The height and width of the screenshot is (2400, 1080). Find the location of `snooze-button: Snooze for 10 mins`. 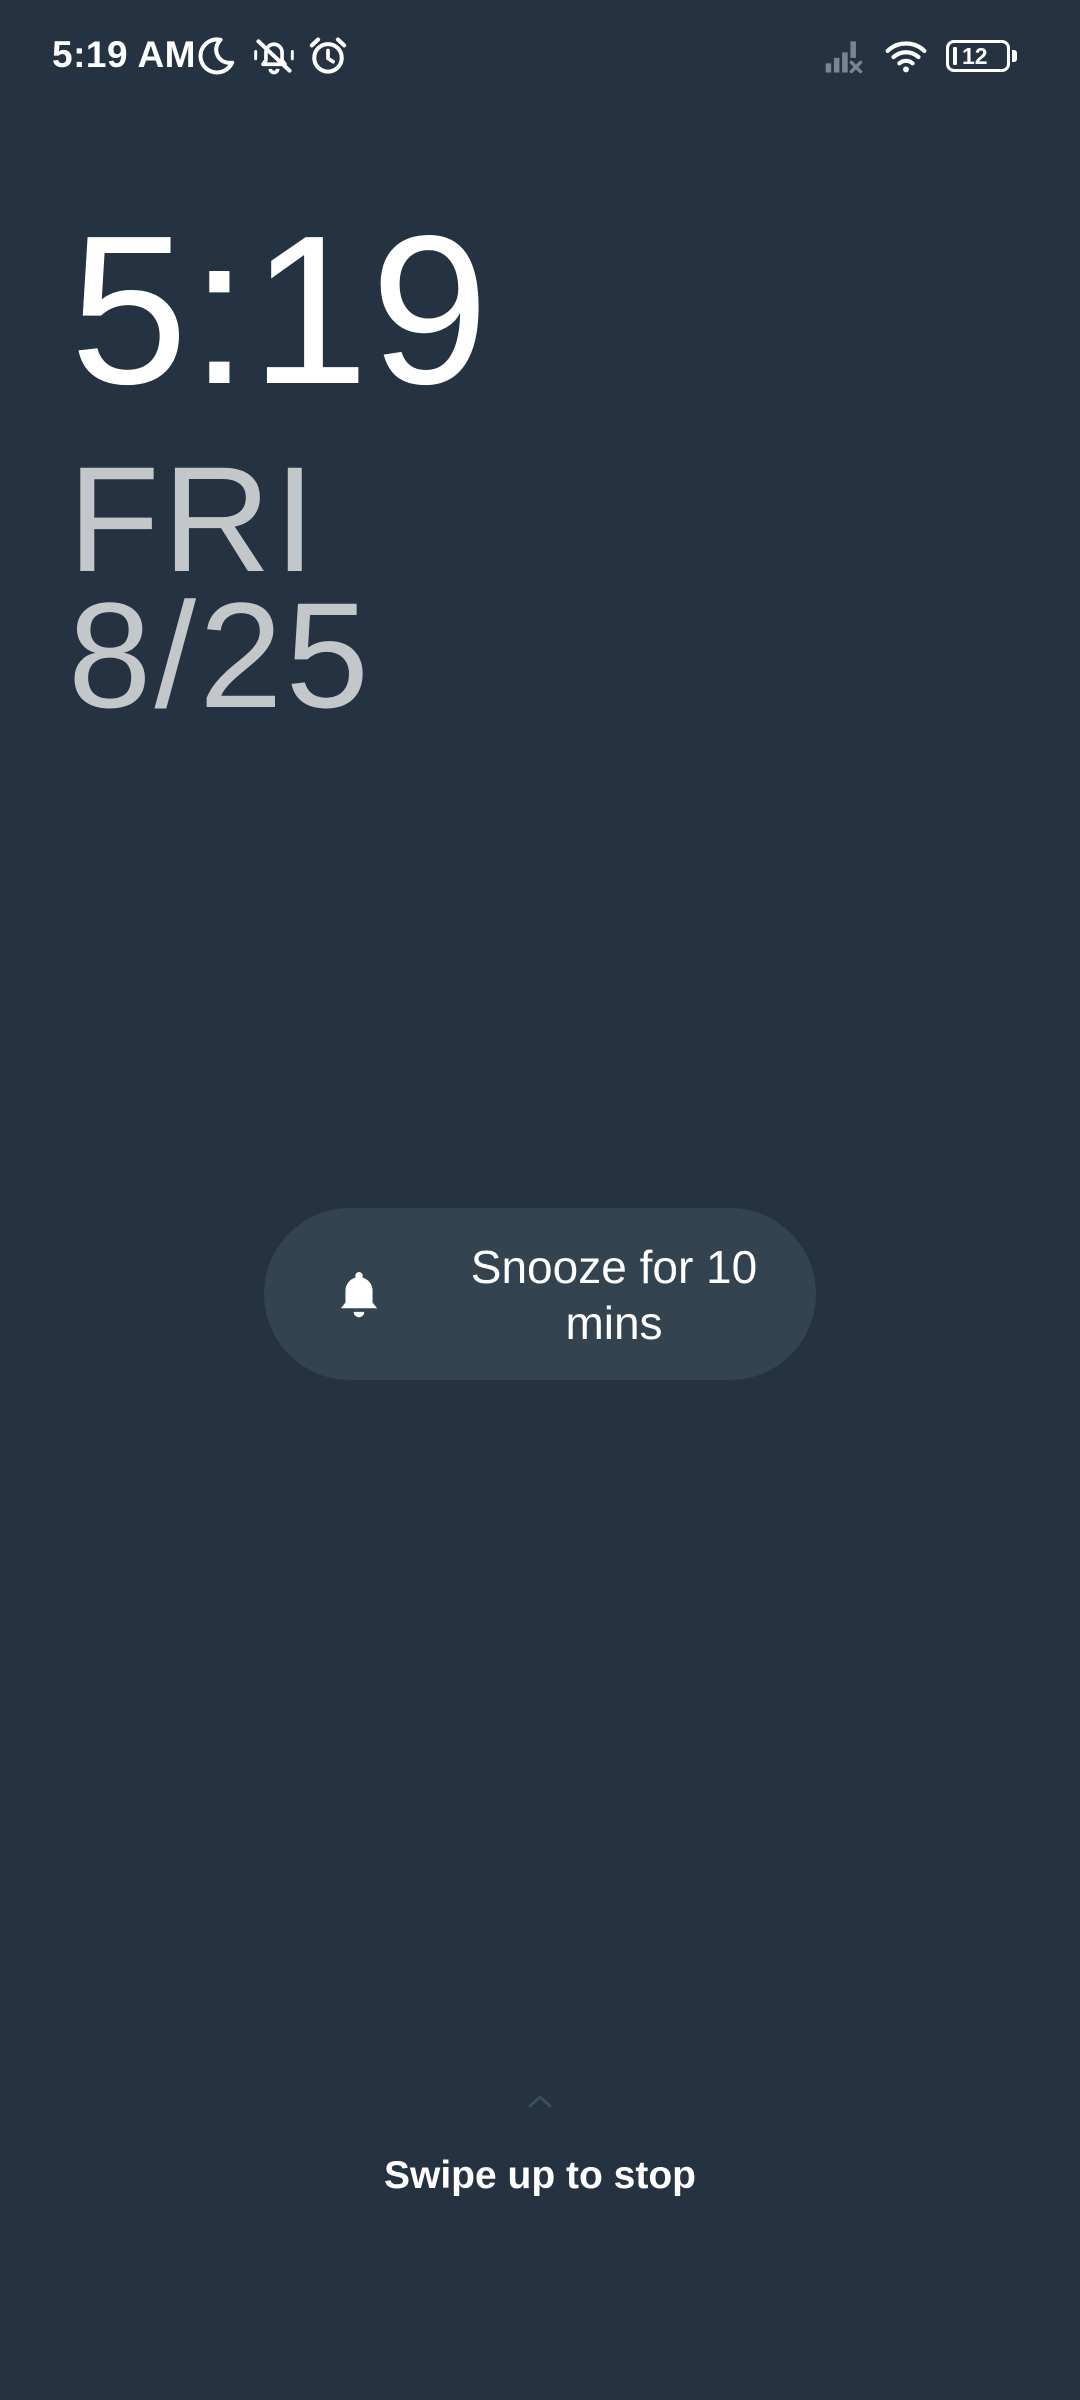

snooze-button: Snooze for 10 mins is located at coordinates (540, 1294).